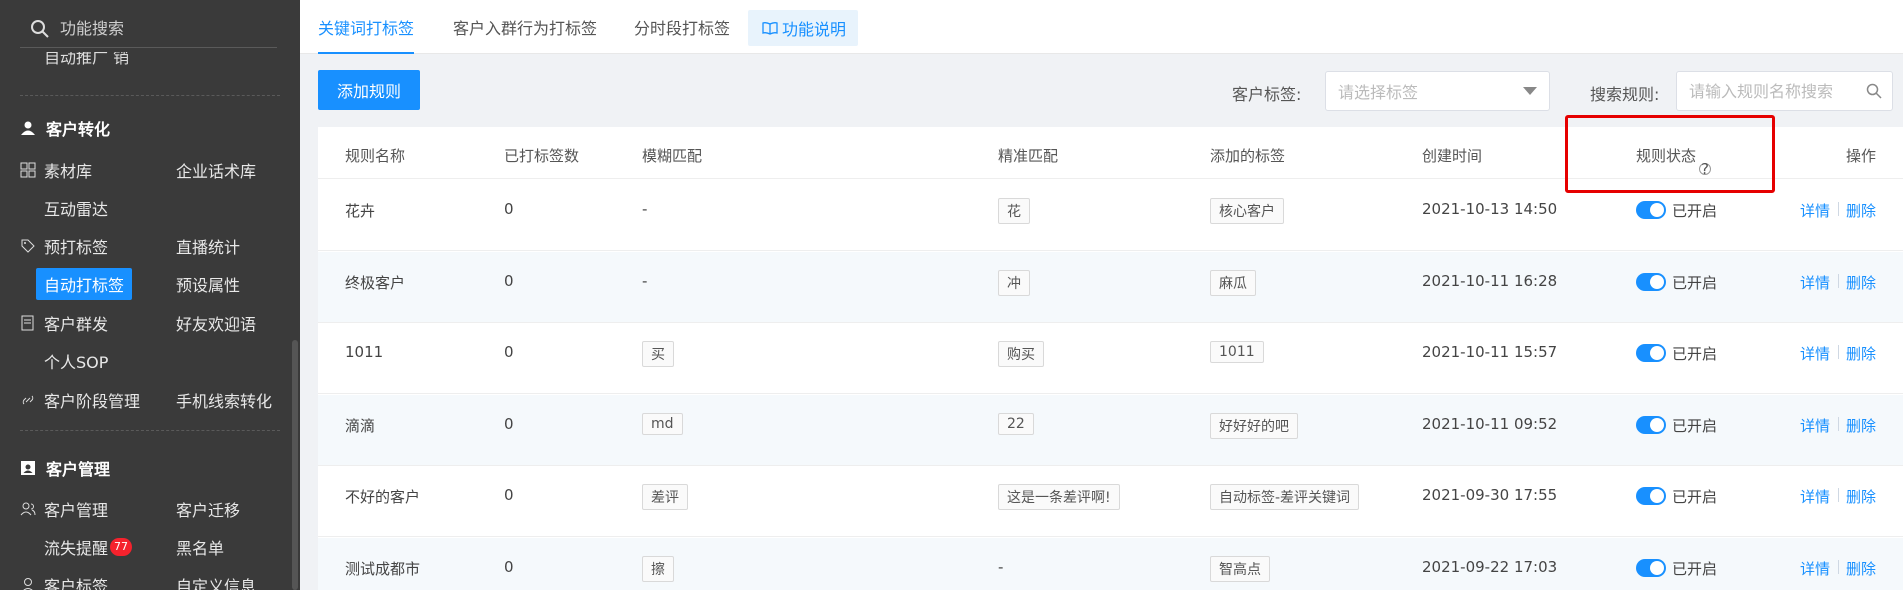  Describe the element at coordinates (1110, 287) in the screenshot. I see `table-row: 终极客户 0 - 冲 麻瓜 2021-10-11 16:28 已开启 详情 删除` at that location.